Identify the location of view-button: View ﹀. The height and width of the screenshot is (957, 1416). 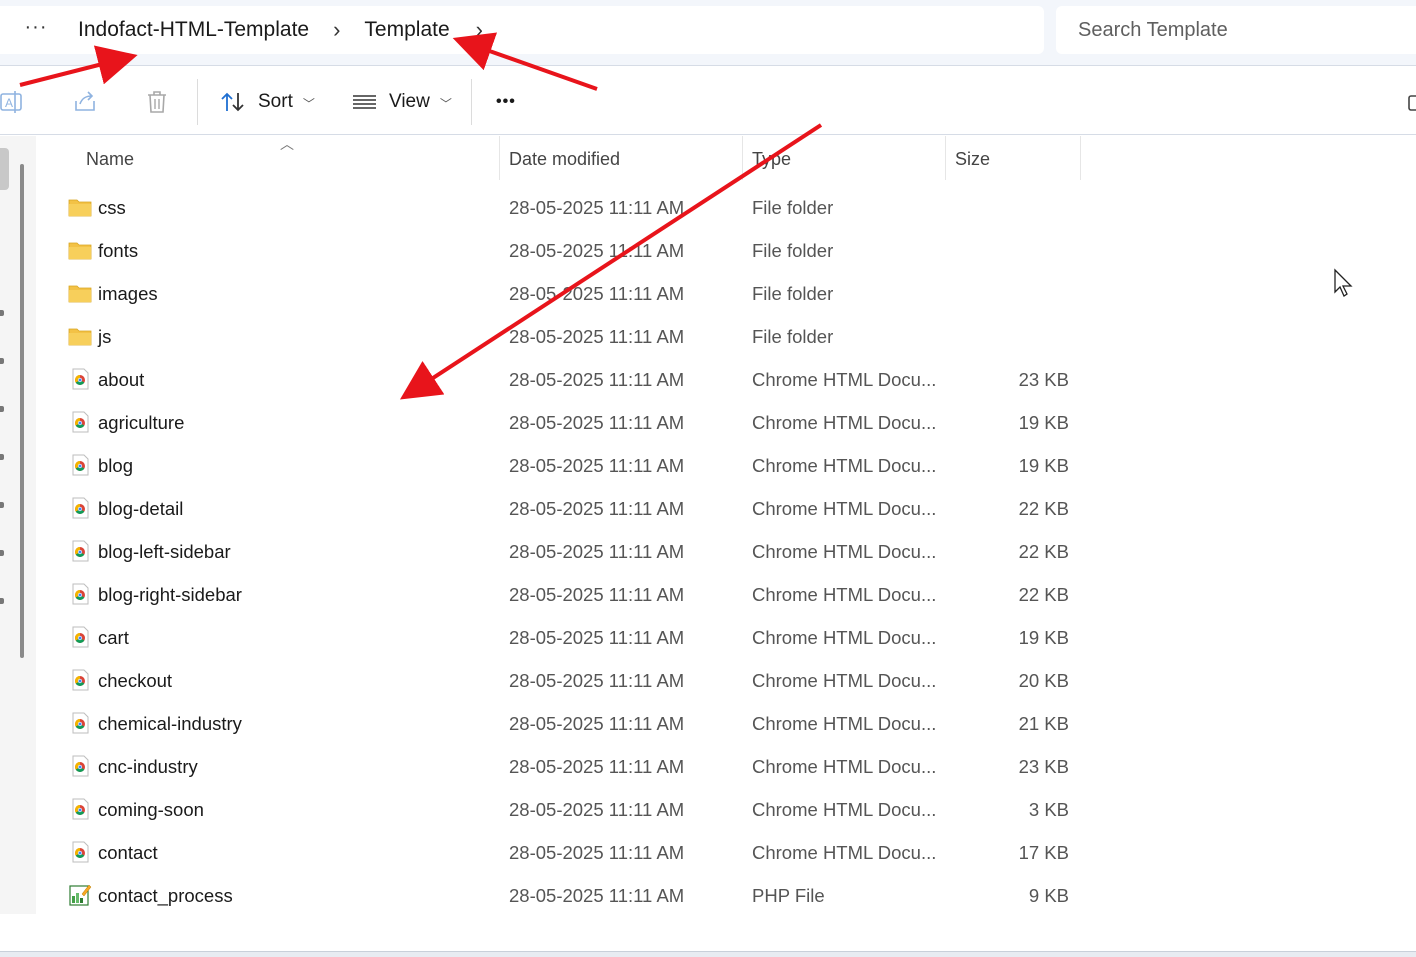
(402, 102).